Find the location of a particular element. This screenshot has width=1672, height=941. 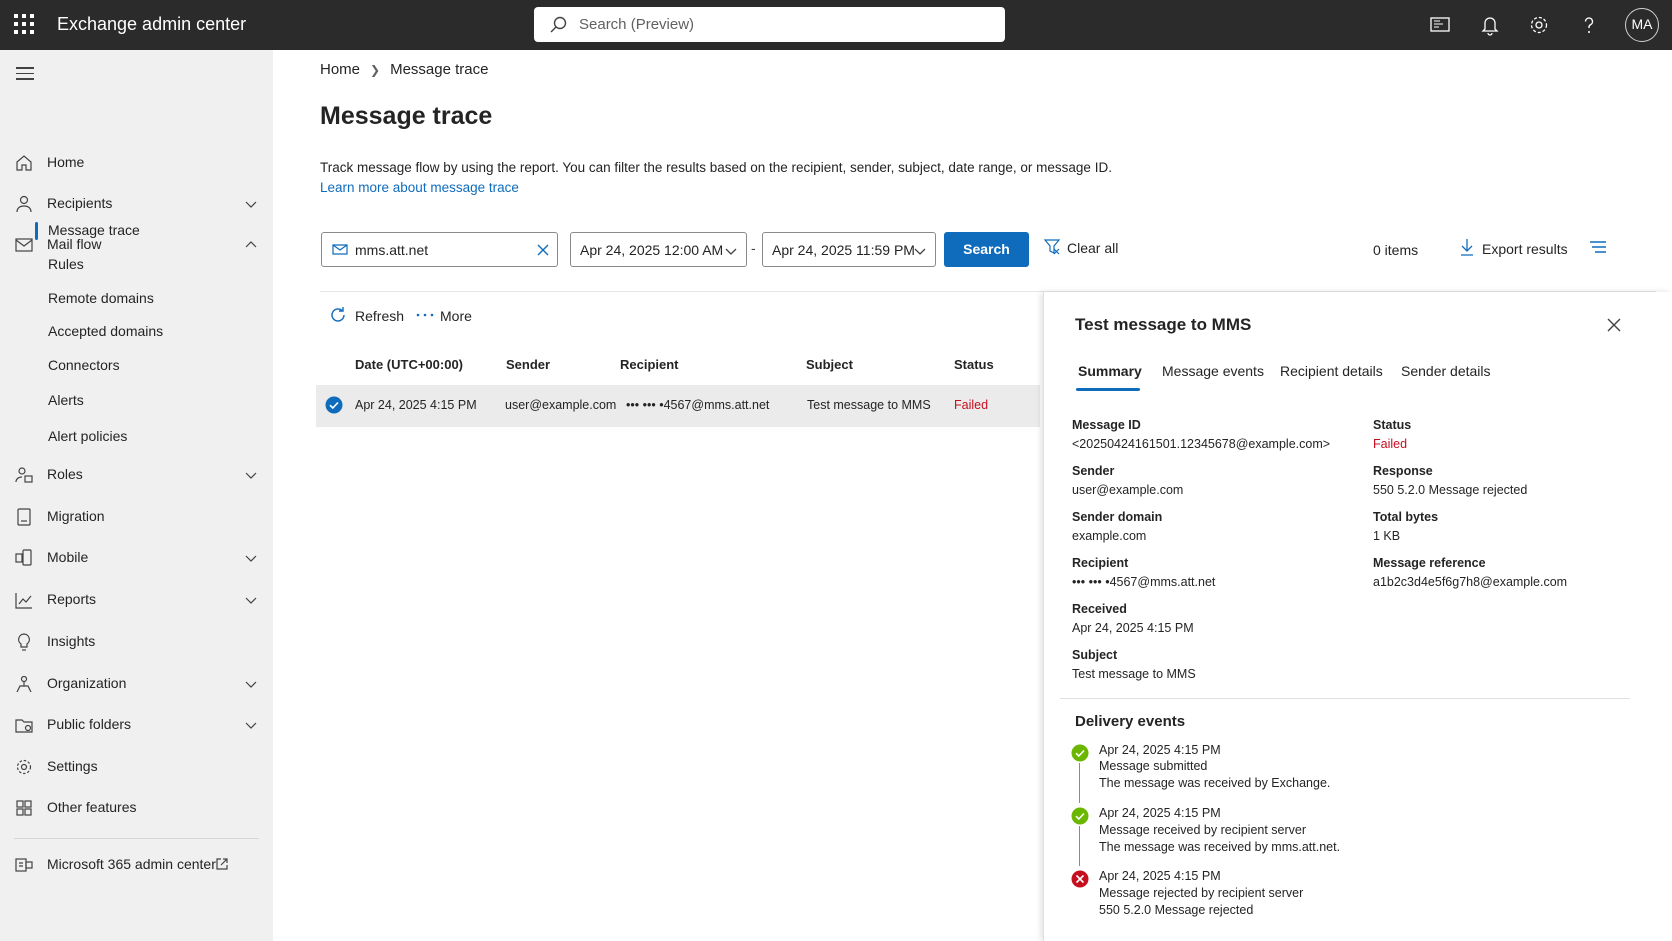

notifications-bell-icon is located at coordinates (1490, 25).